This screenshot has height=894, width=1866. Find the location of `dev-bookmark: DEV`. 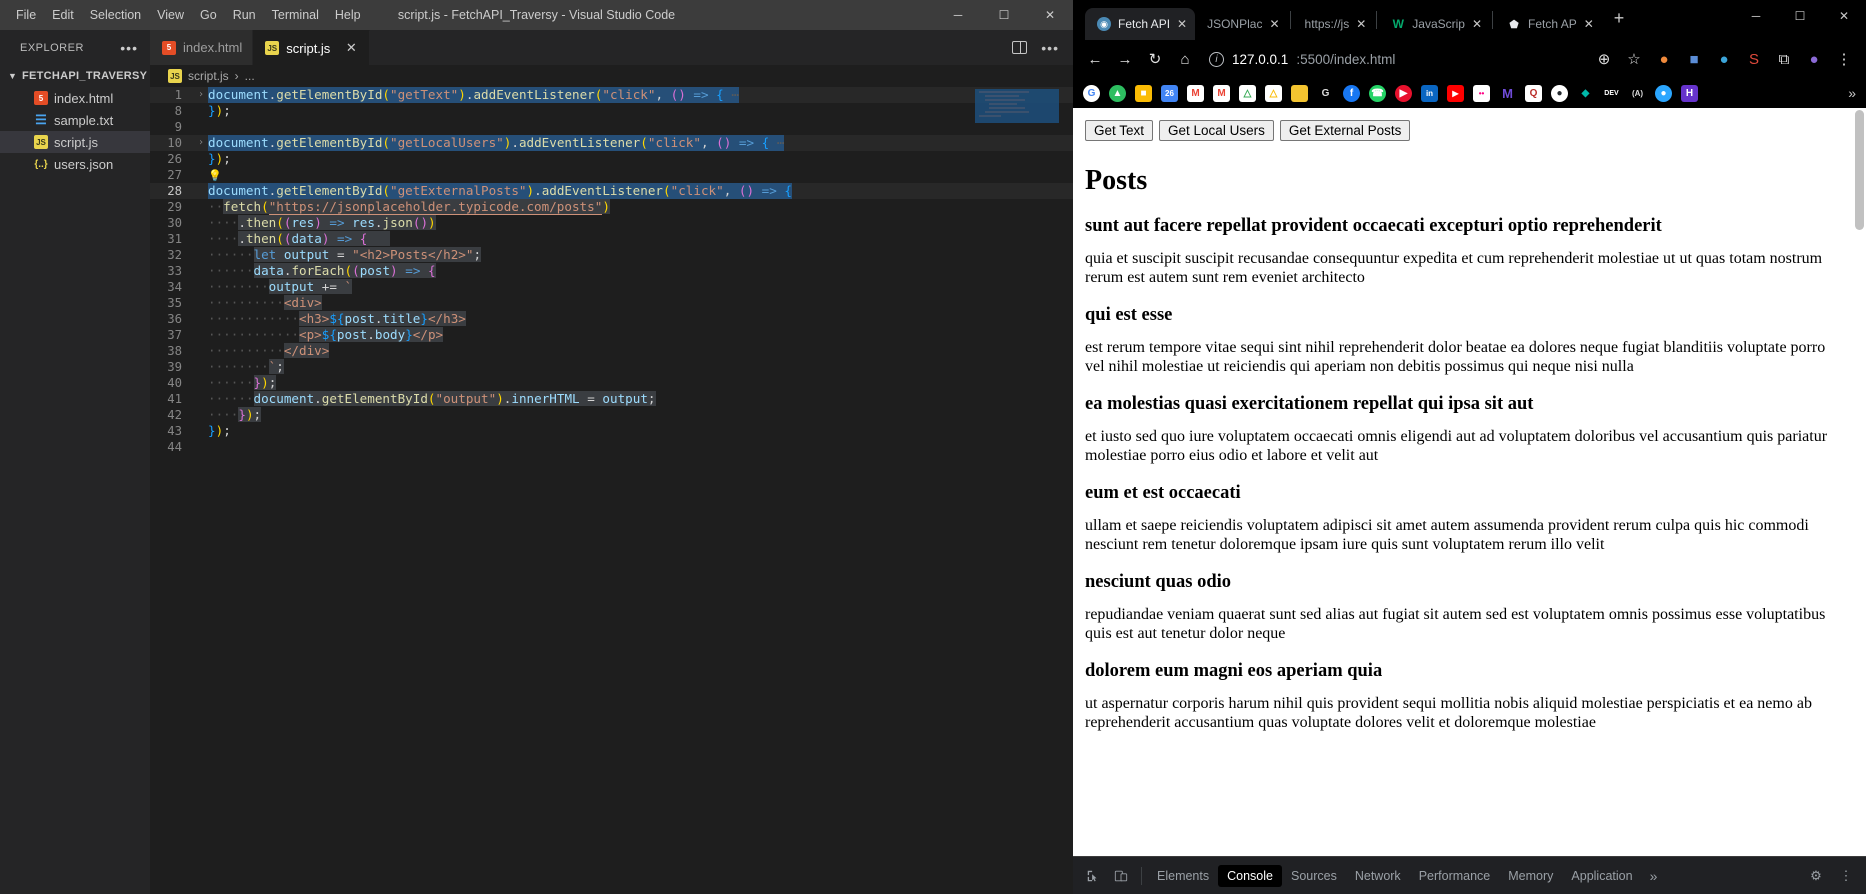

dev-bookmark: DEV is located at coordinates (1611, 93).